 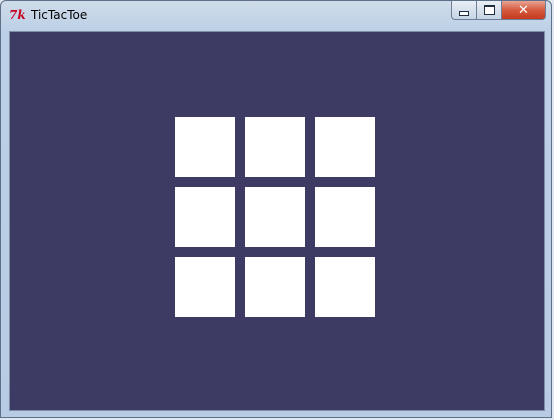 I want to click on minimize-button, so click(x=464, y=10).